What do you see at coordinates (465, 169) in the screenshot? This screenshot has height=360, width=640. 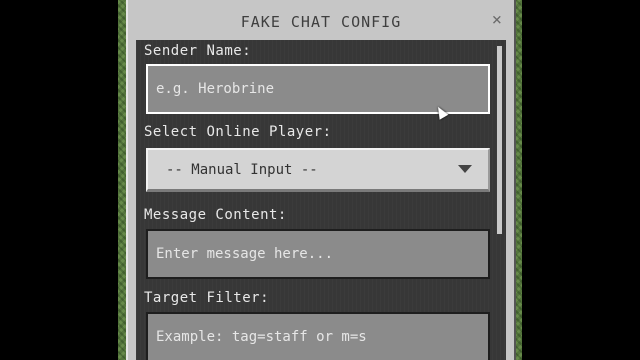 I see `chevron-down-icon` at bounding box center [465, 169].